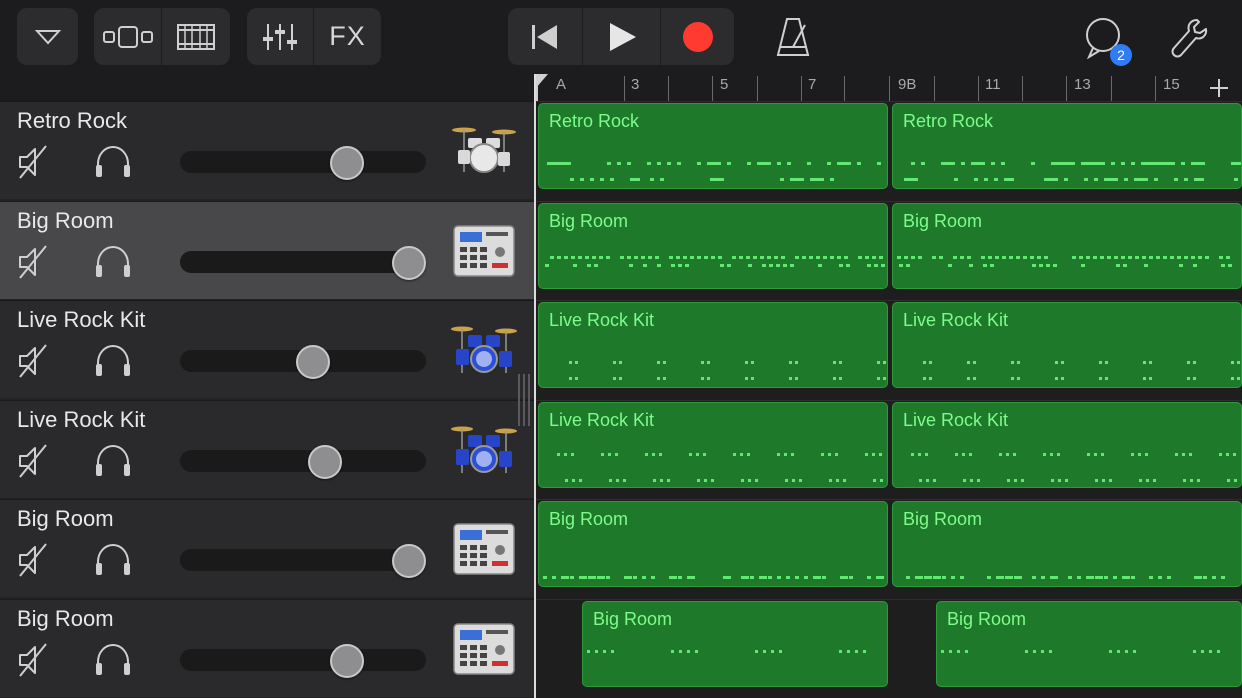 The height and width of the screenshot is (698, 1242). What do you see at coordinates (524, 400) in the screenshot?
I see `resize-handle` at bounding box center [524, 400].